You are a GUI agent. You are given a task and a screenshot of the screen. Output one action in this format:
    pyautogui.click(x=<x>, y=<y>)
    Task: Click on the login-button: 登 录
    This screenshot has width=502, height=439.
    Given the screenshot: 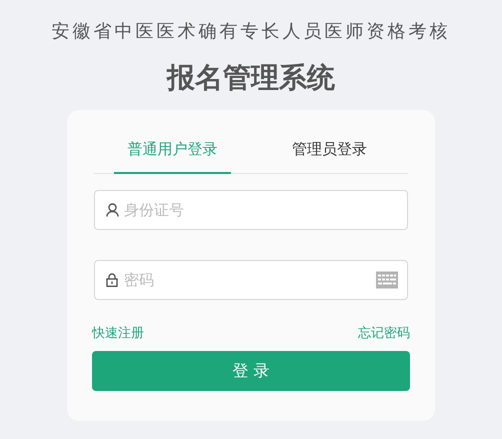 What is the action you would take?
    pyautogui.click(x=251, y=371)
    